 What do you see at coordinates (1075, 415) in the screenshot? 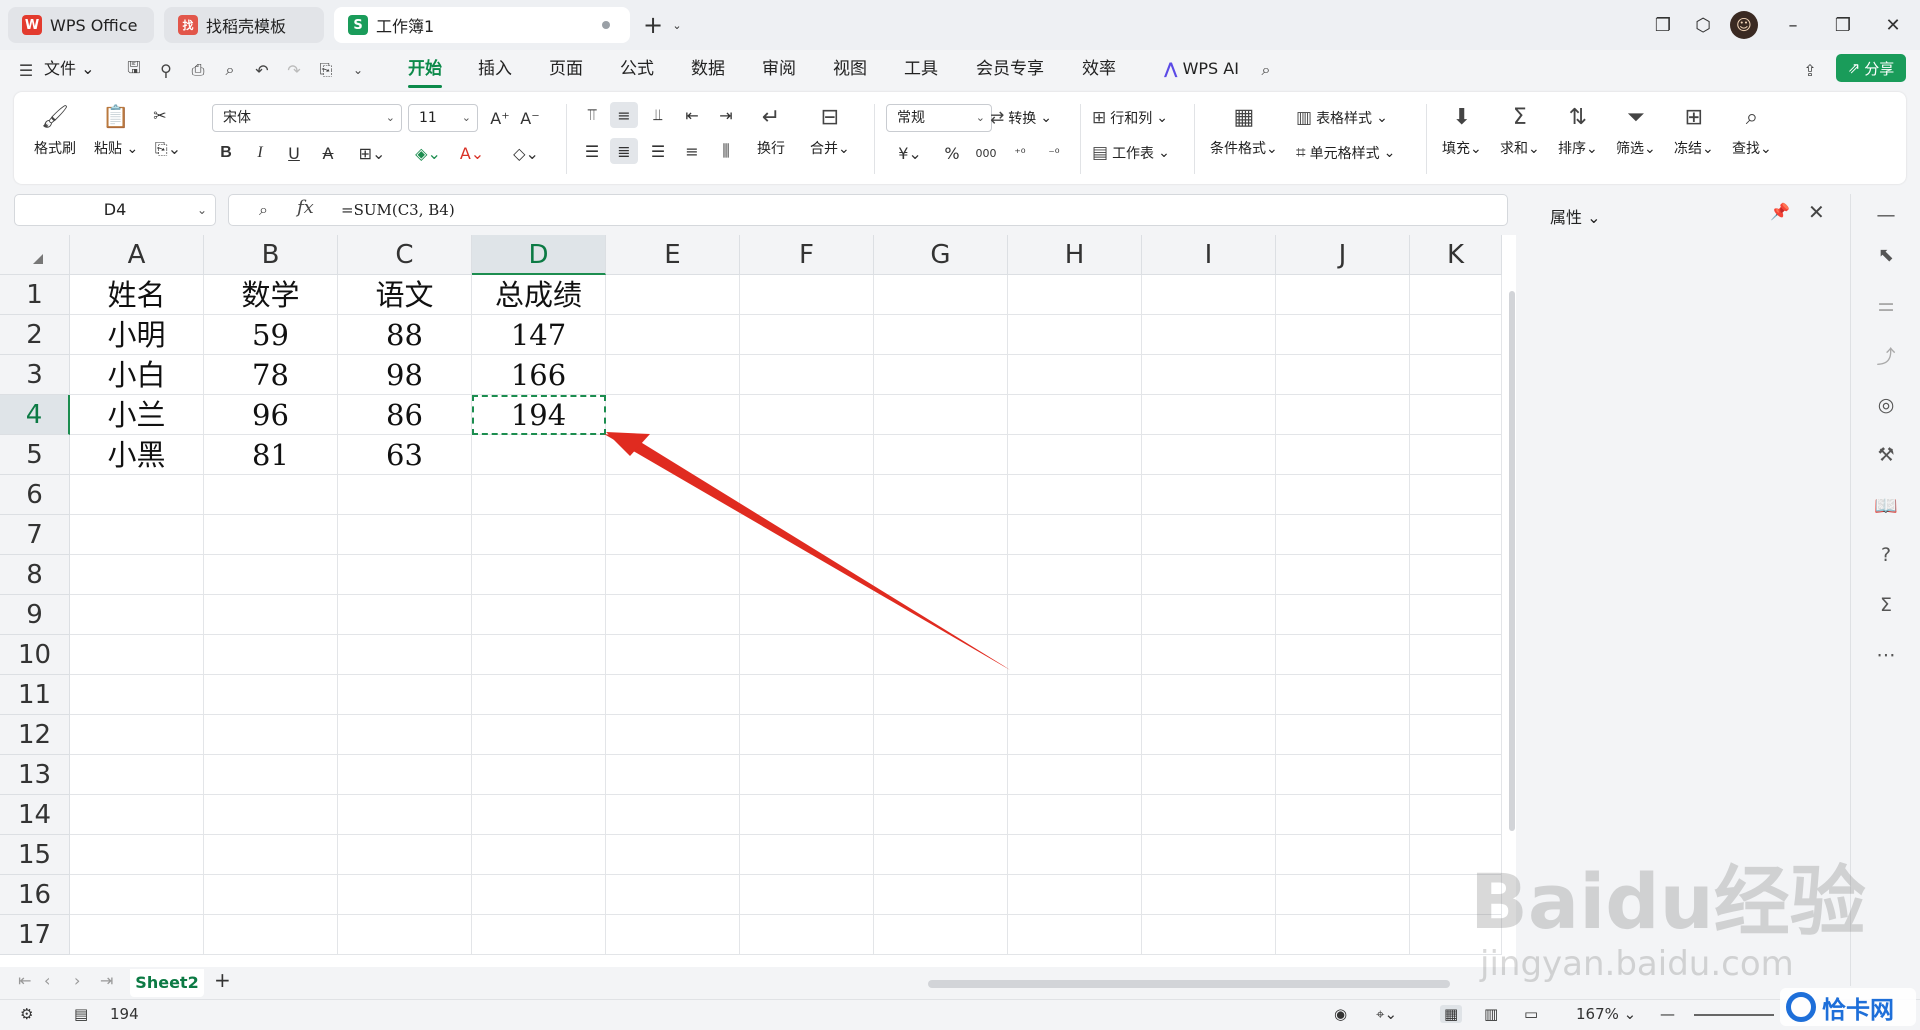
I see `cell-h4` at bounding box center [1075, 415].